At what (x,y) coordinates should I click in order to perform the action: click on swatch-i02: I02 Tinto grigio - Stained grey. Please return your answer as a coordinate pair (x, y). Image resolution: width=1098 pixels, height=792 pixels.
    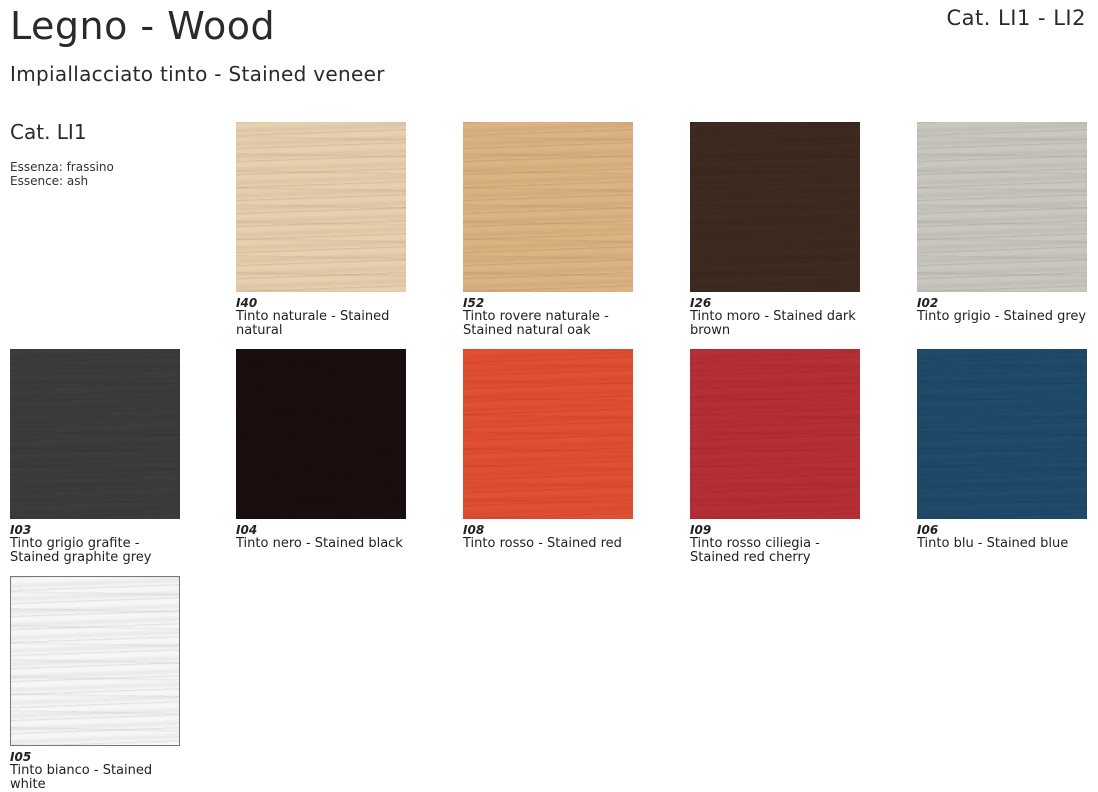
    Looking at the image, I should click on (1002, 223).